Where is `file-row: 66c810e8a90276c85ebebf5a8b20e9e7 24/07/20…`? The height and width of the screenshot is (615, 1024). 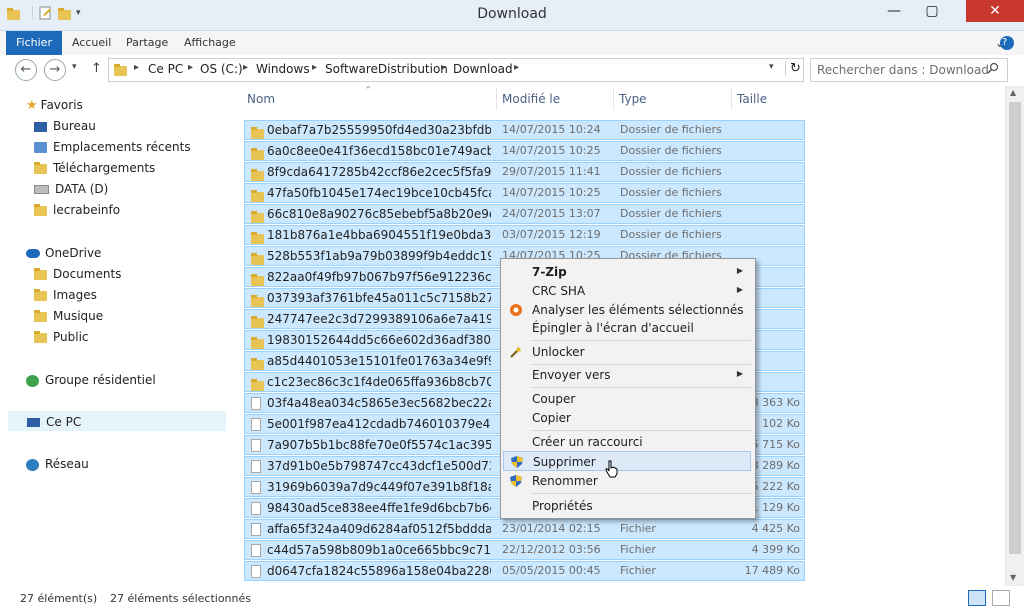
file-row: 66c810e8a90276c85ebebf5a8b20e9e7 24/07/20… is located at coordinates (524, 214).